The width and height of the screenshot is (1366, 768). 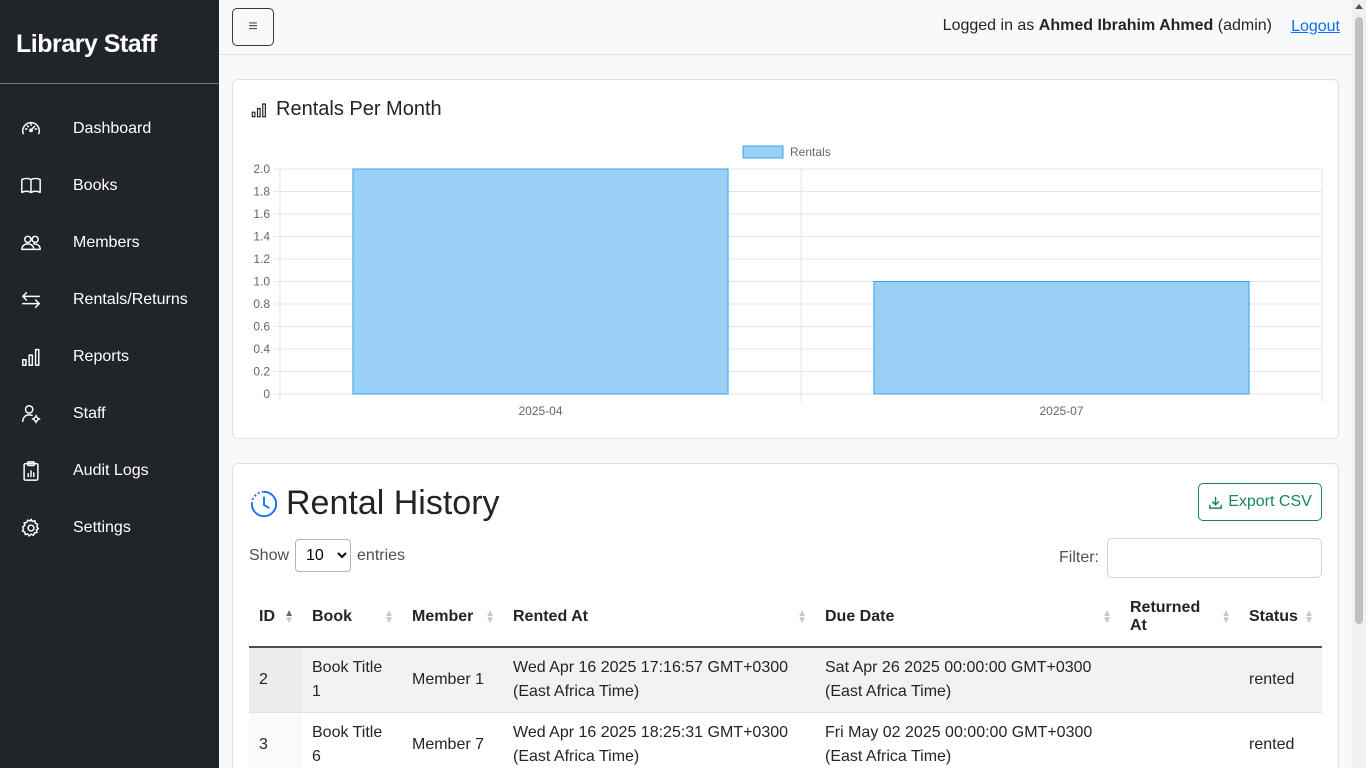 I want to click on gear-icon, so click(x=31, y=528).